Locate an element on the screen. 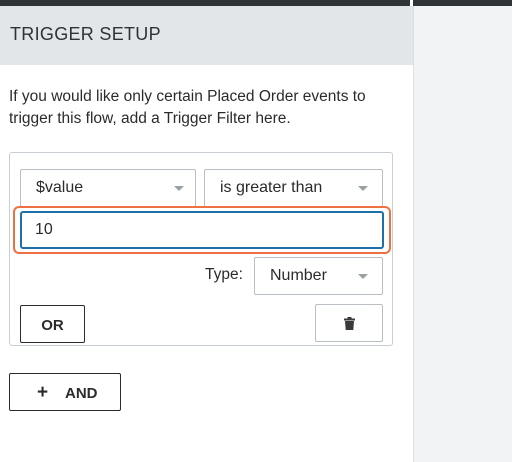  type-label: Type: is located at coordinates (224, 274).